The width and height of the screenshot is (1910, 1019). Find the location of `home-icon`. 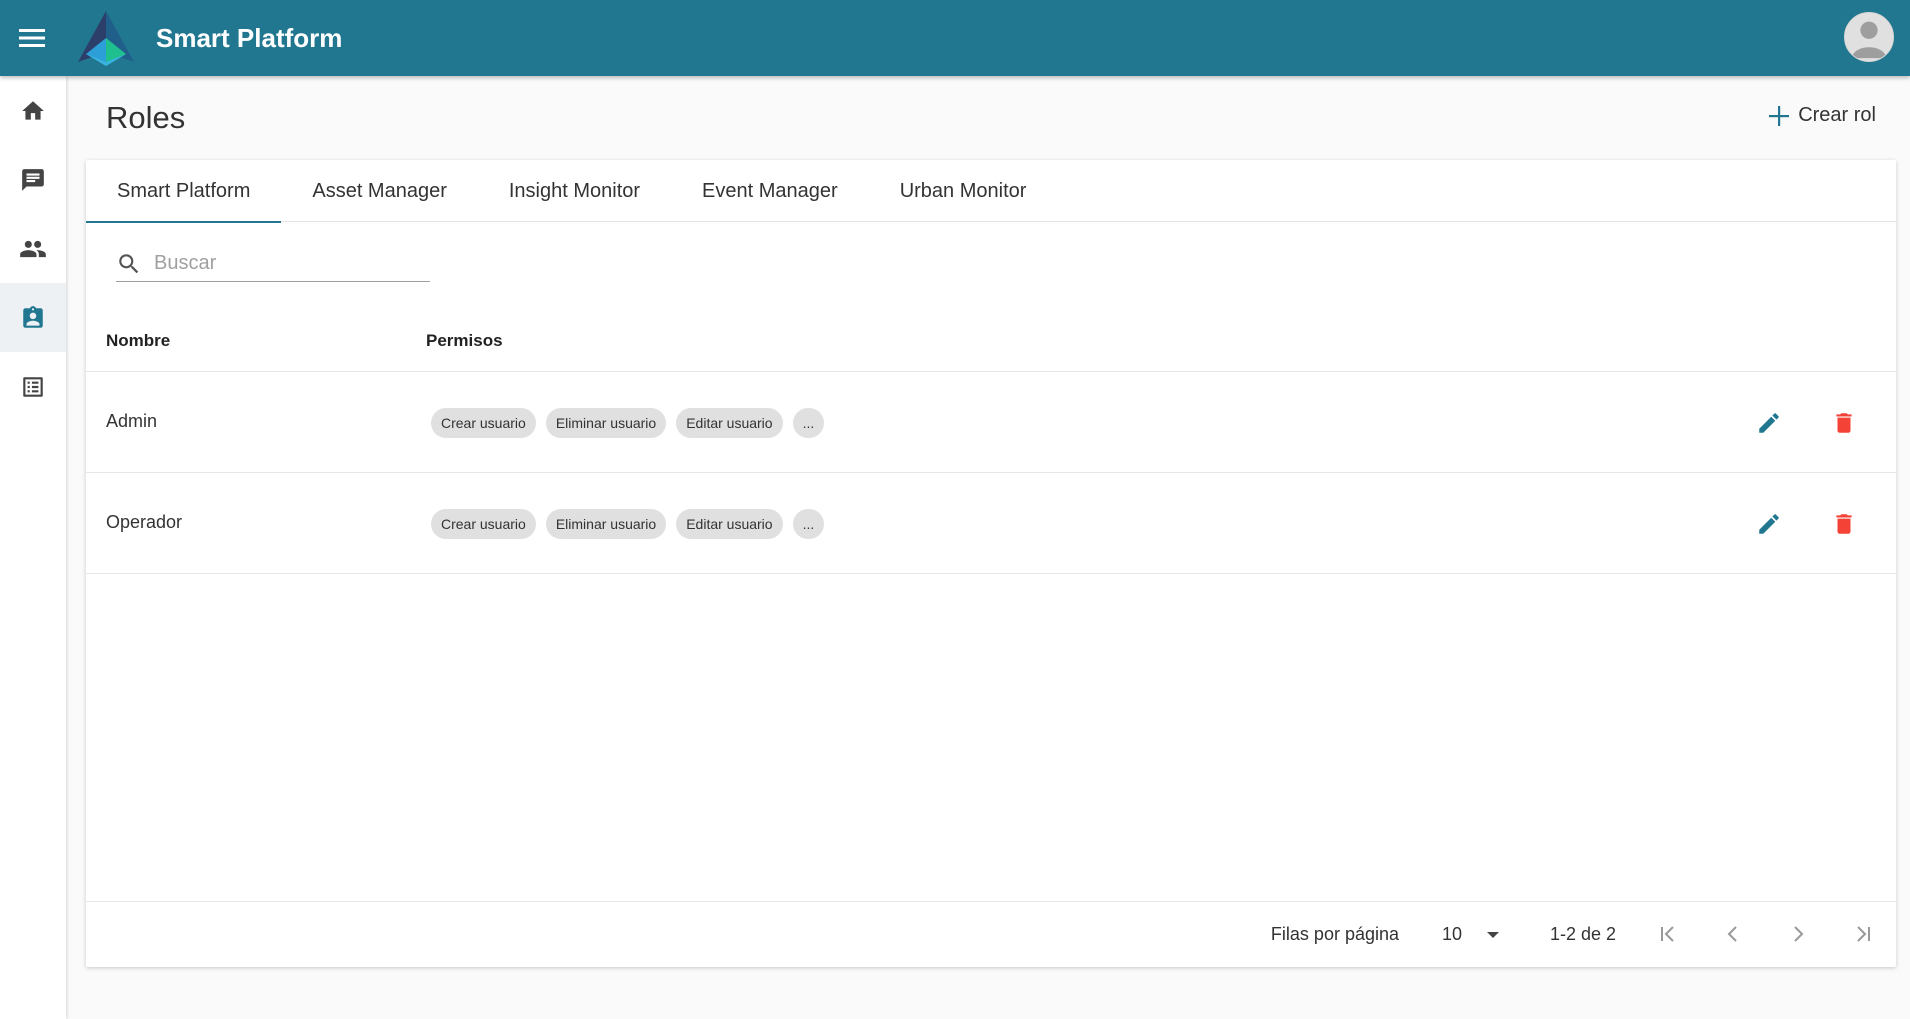

home-icon is located at coordinates (33, 110).